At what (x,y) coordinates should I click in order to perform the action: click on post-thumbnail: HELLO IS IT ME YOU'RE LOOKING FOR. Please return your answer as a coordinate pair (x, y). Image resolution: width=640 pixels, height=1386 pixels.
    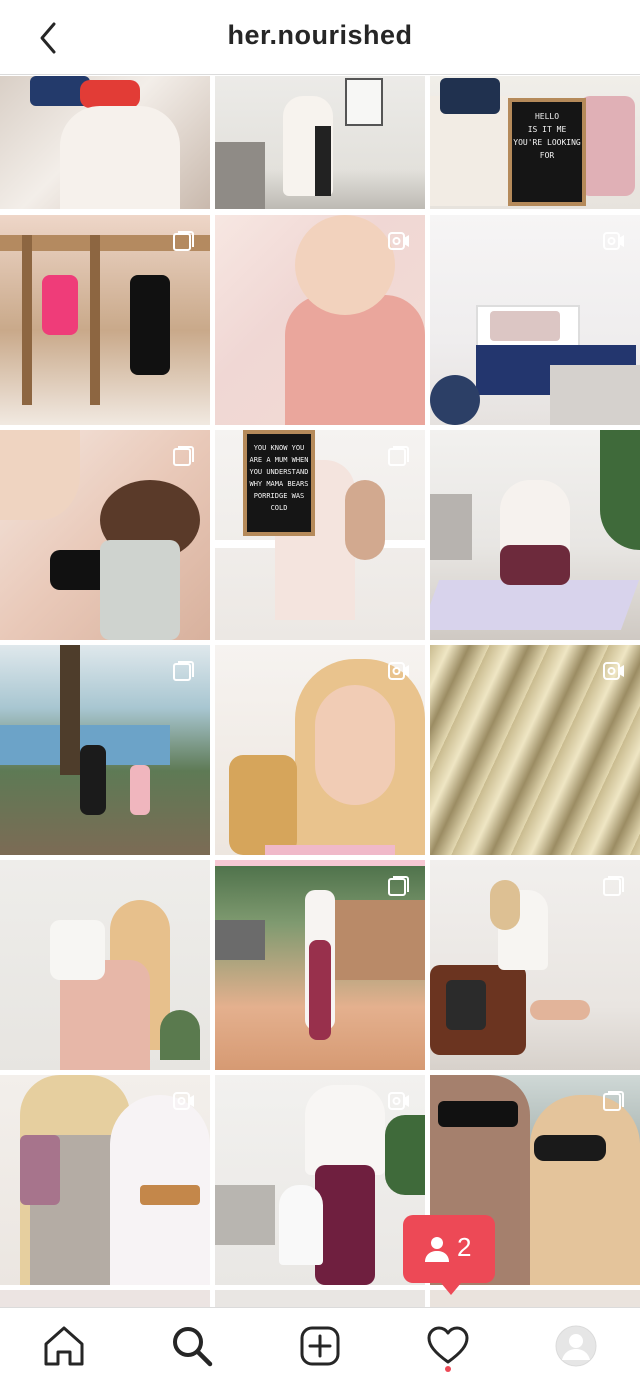
    Looking at the image, I should click on (535, 142).